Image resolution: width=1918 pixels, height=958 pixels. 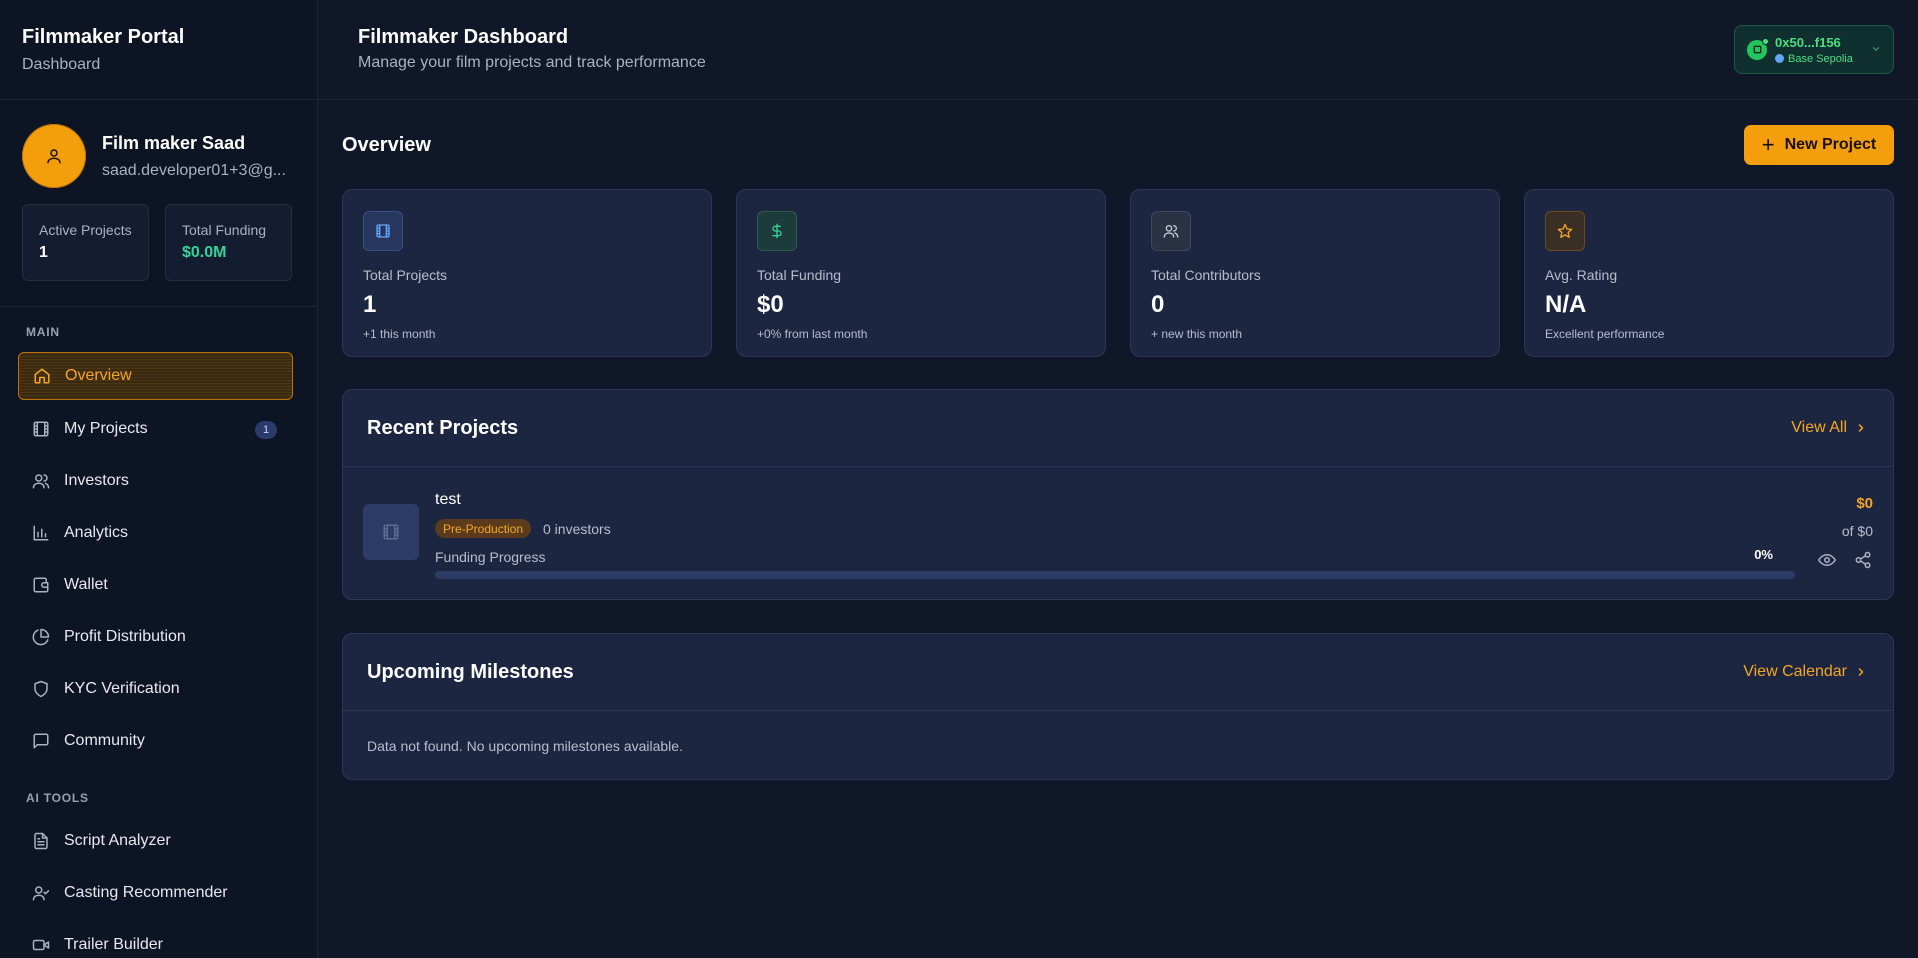 I want to click on app-title: Filmmaker Portal, so click(x=103, y=37).